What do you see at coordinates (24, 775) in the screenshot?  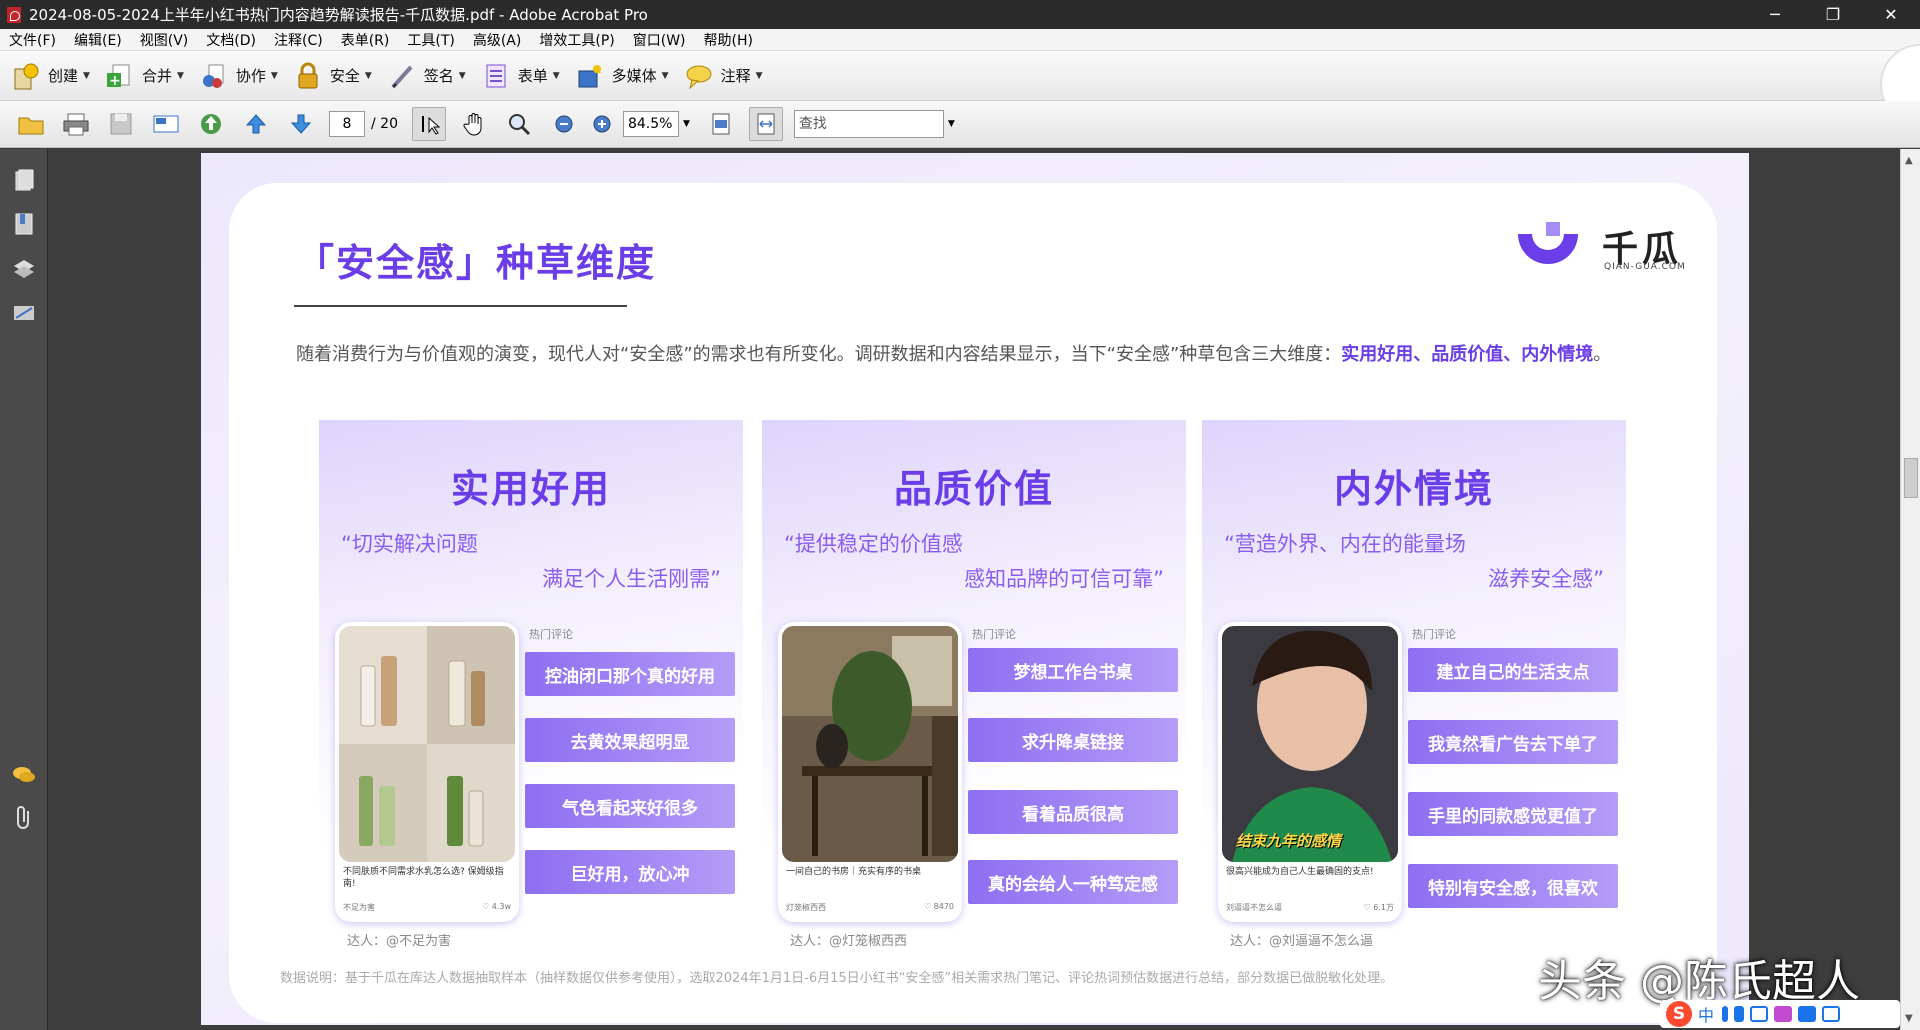 I see `comments-pane-icon` at bounding box center [24, 775].